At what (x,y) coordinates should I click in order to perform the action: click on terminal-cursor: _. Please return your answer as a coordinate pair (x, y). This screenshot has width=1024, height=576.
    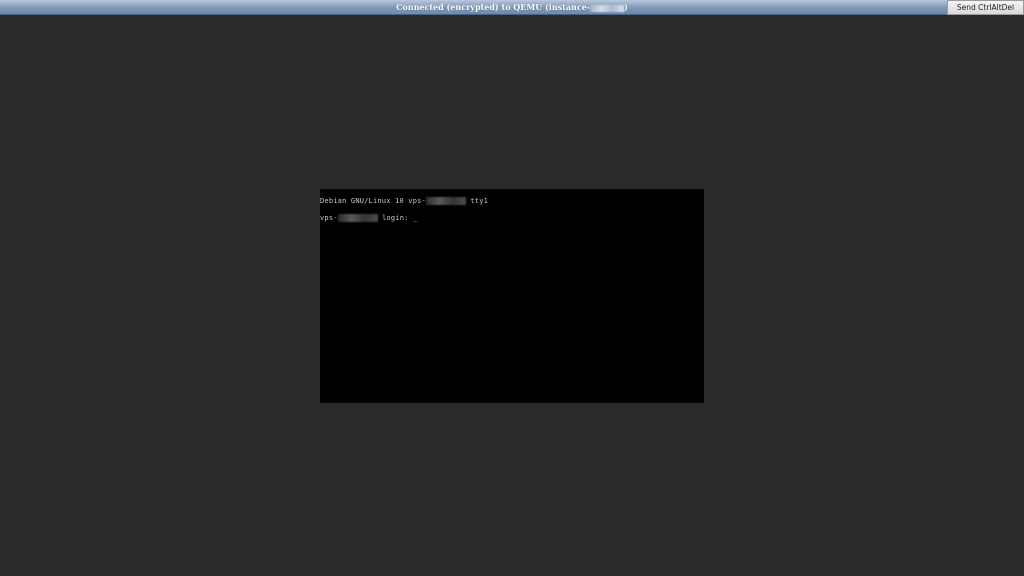
    Looking at the image, I should click on (415, 218).